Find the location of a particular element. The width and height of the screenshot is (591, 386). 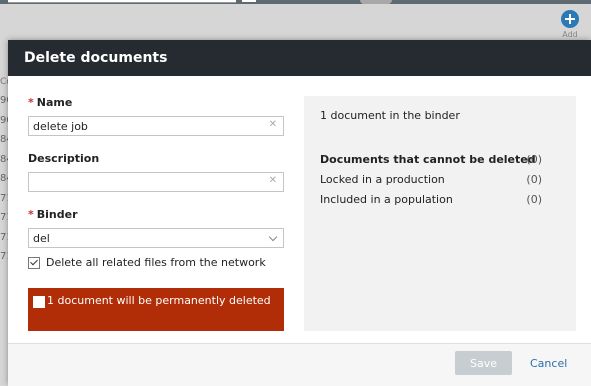

summary-row-cannot-delete: Documents that cannot be deleted (0) is located at coordinates (431, 159).